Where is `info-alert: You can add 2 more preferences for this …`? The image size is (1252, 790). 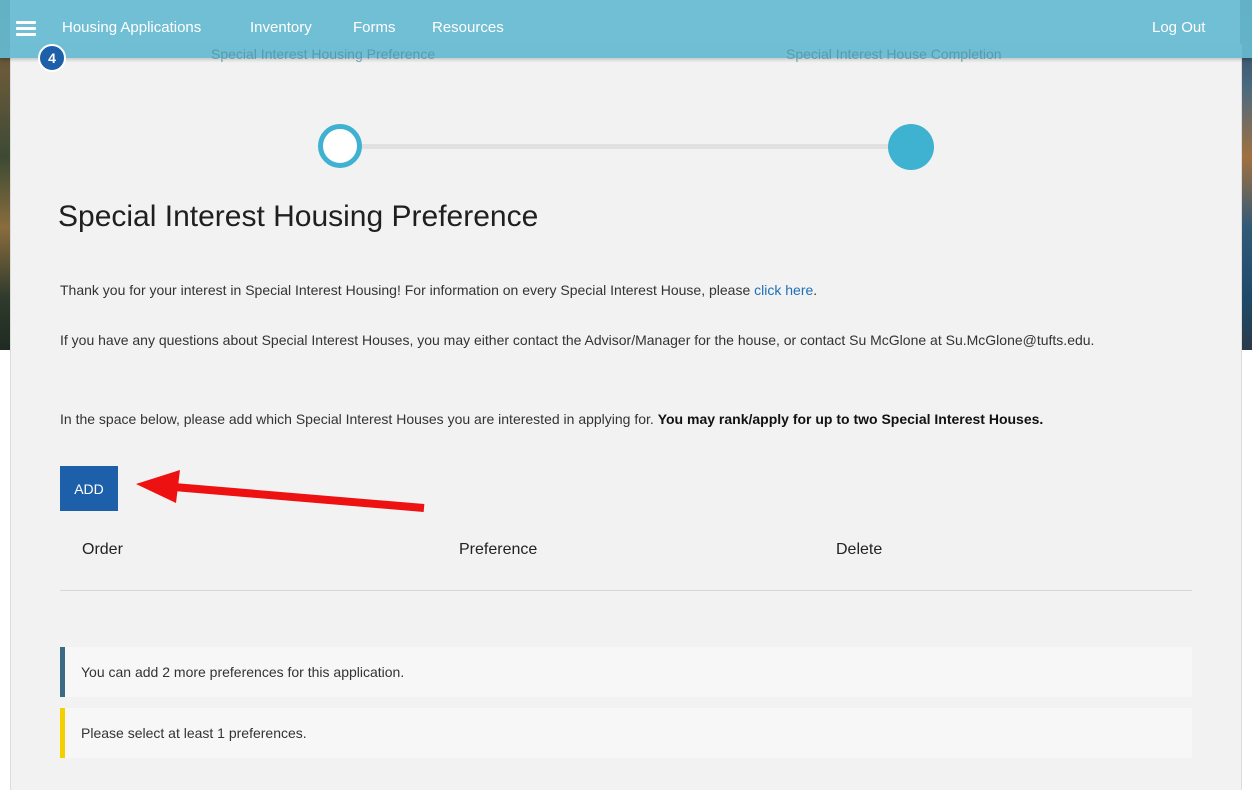
info-alert: You can add 2 more preferences for this … is located at coordinates (626, 672).